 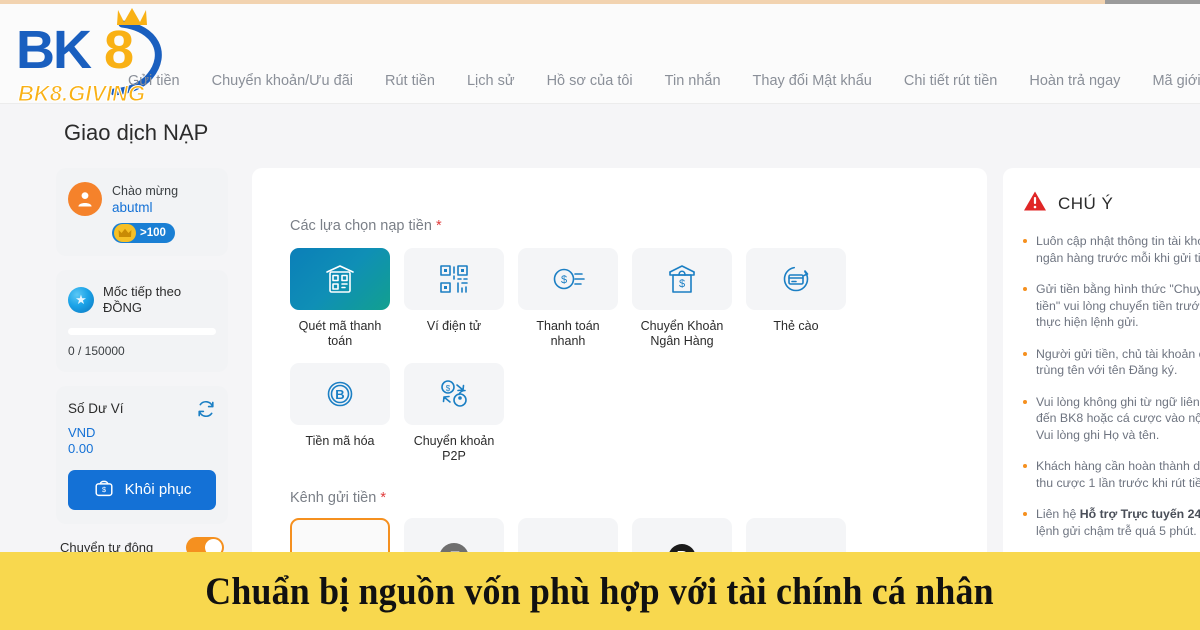 I want to click on qr-scan-icon, so click(x=340, y=279).